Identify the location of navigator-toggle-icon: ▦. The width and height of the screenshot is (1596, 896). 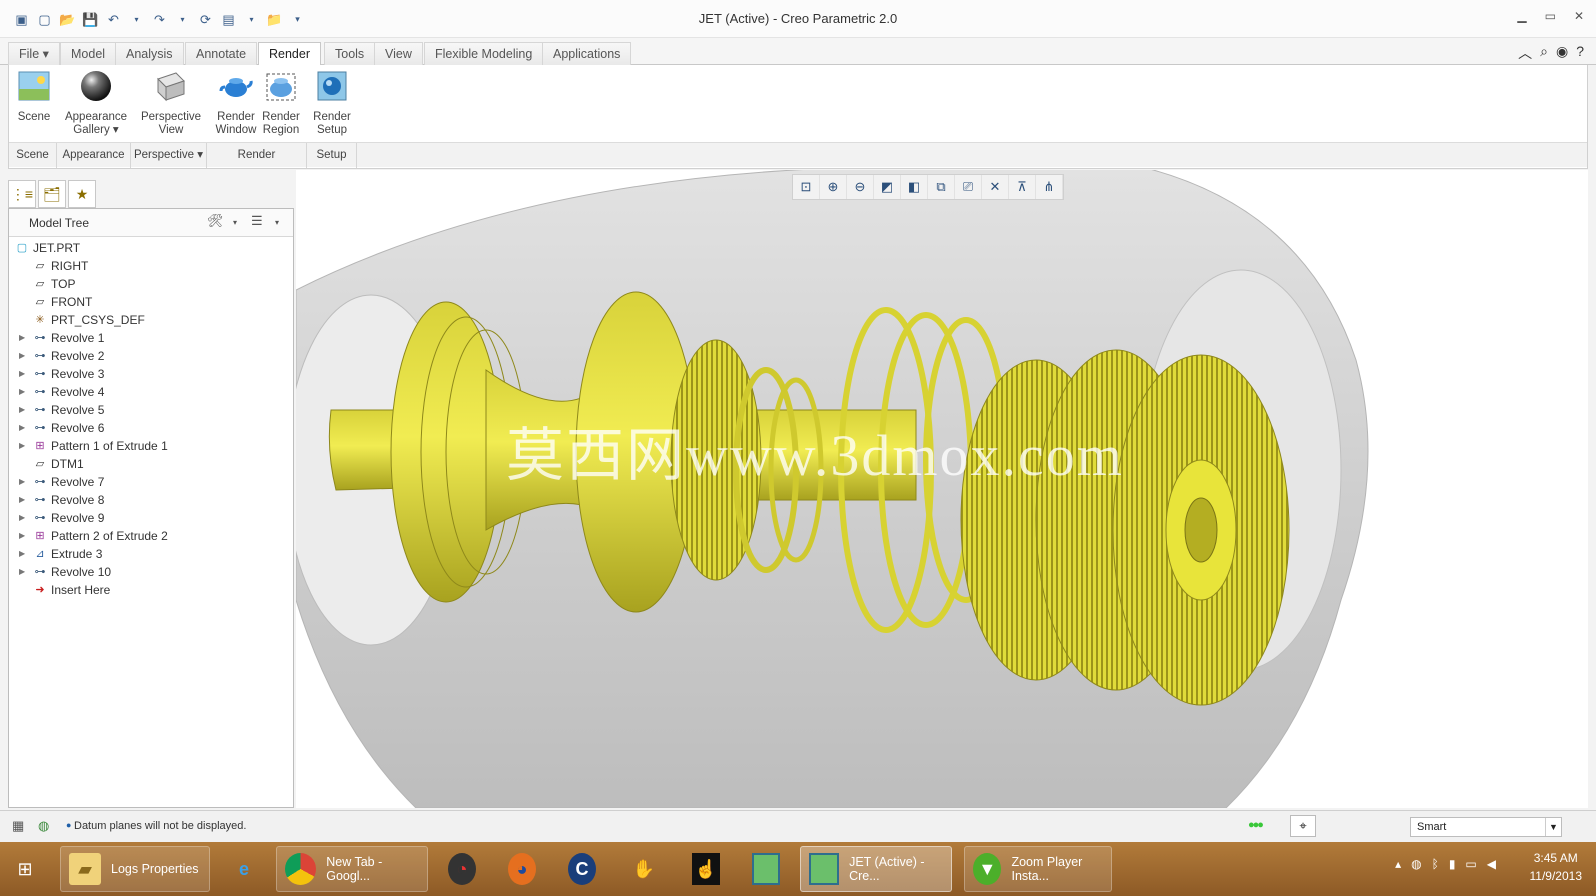
(18, 826).